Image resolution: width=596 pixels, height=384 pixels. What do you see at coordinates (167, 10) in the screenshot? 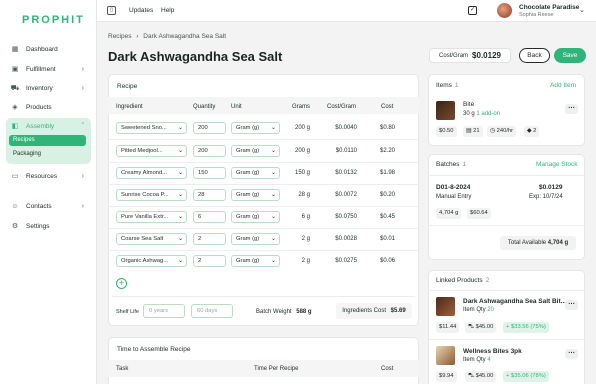
I see `help-link: Help` at bounding box center [167, 10].